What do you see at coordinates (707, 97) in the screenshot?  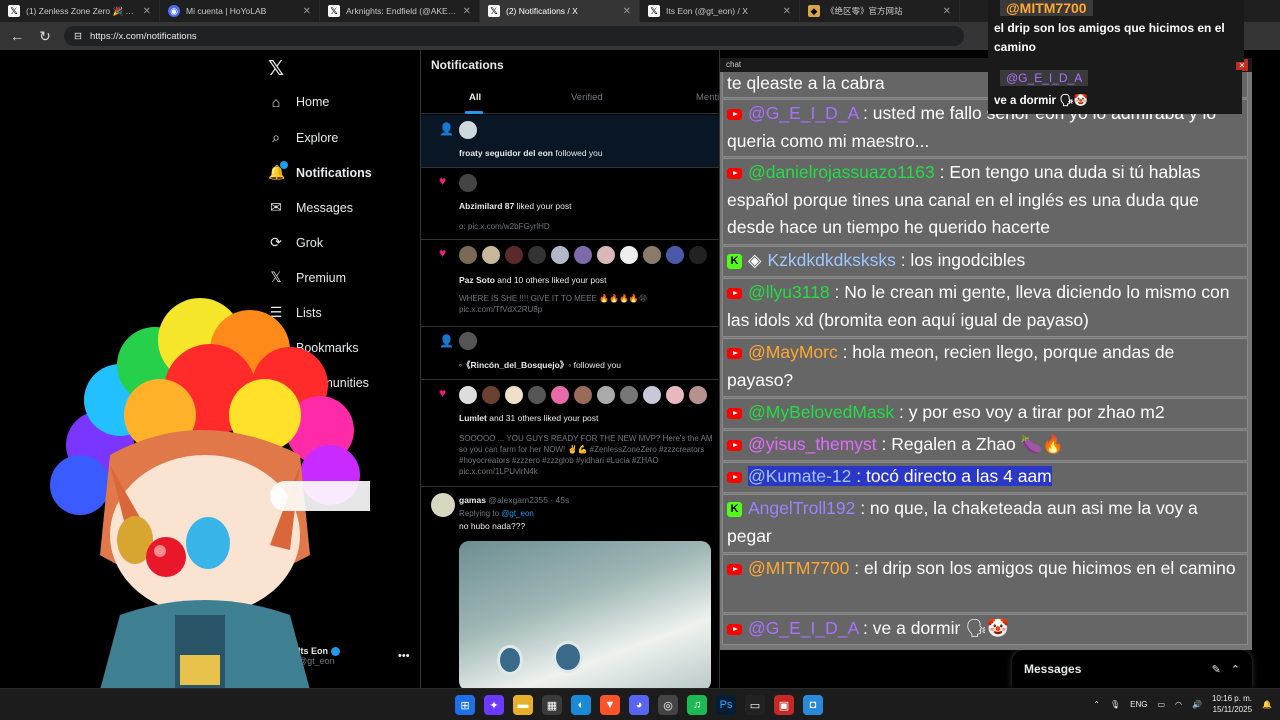 I see `tab-mentions: Mentions` at bounding box center [707, 97].